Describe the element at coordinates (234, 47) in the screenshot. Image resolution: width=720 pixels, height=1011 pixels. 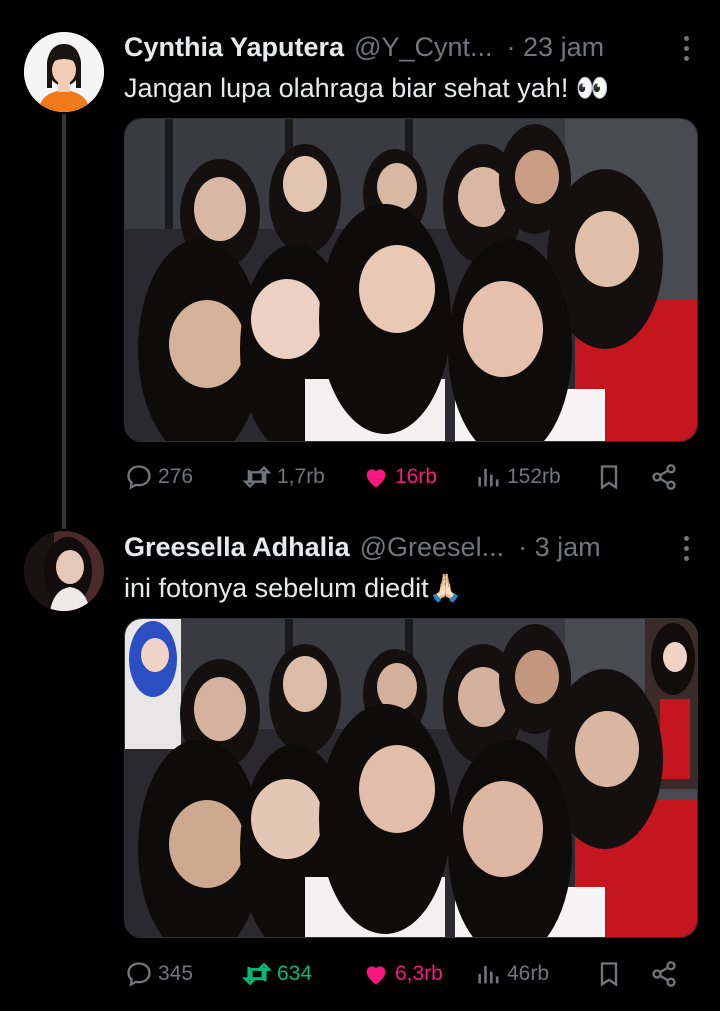
I see `display-name: Cynthia Yaputera` at that location.